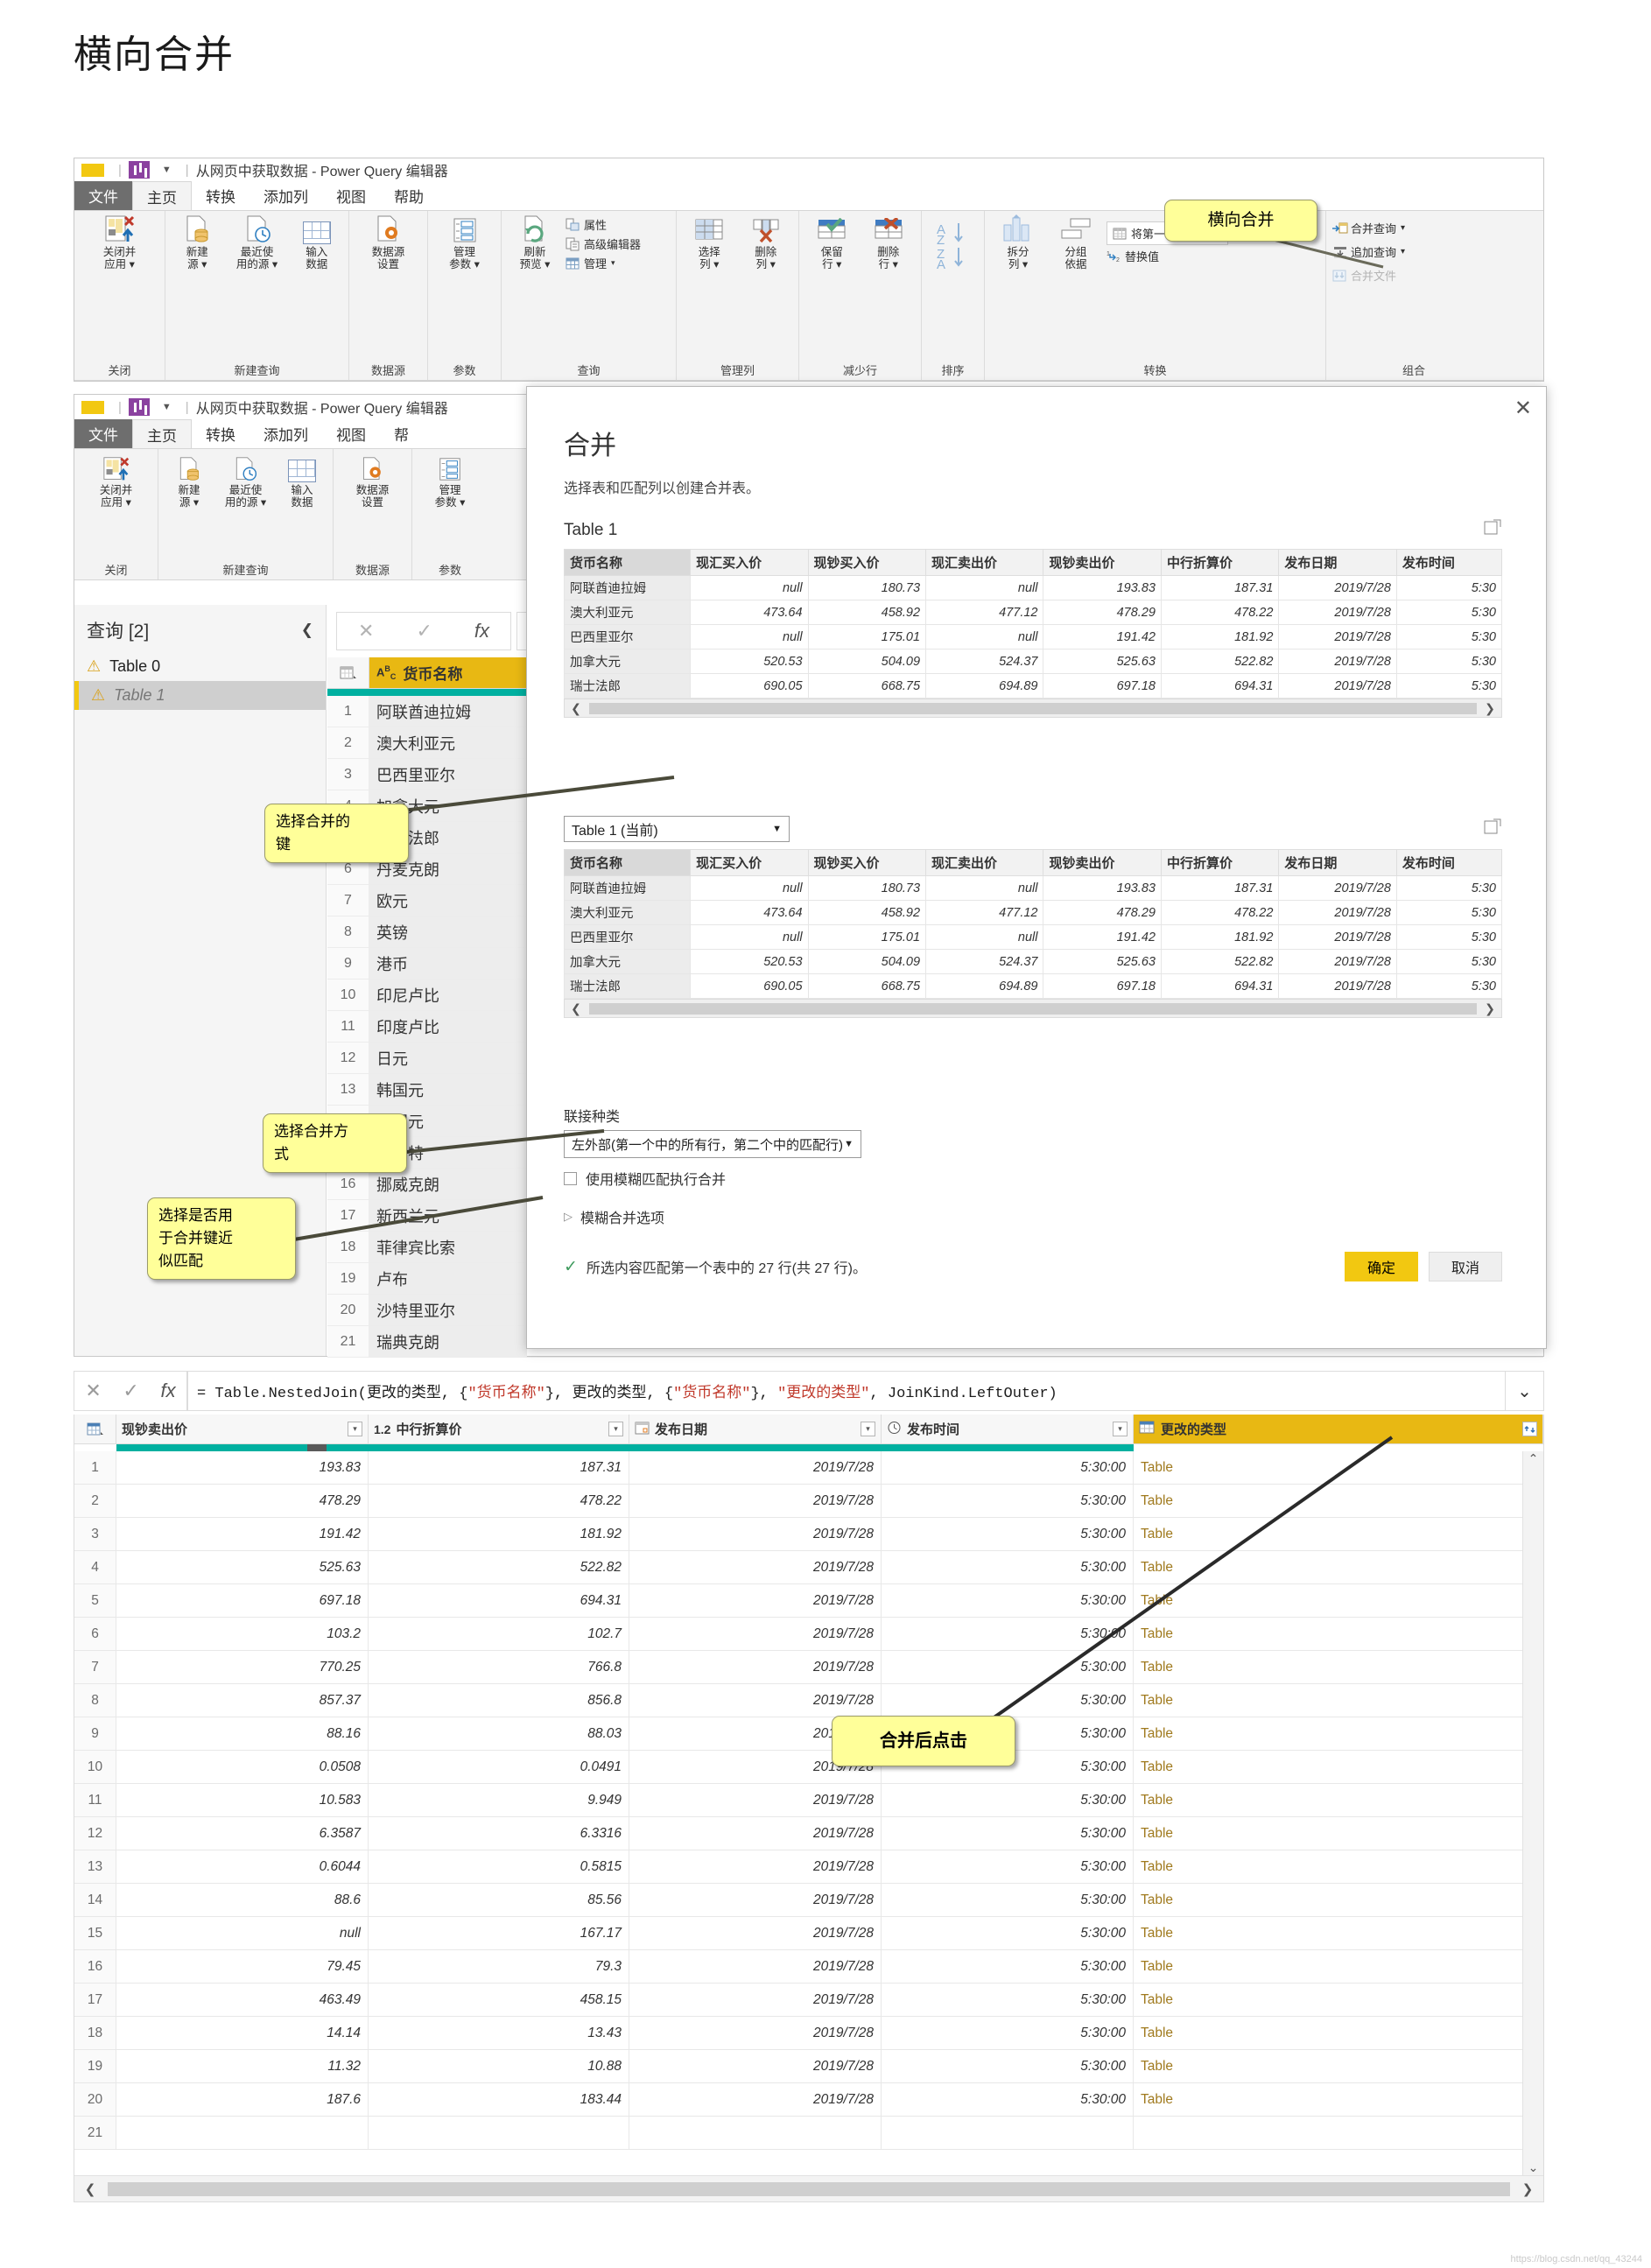 The height and width of the screenshot is (2268, 1651). What do you see at coordinates (1382, 1266) in the screenshot?
I see `ok-button: 确定` at bounding box center [1382, 1266].